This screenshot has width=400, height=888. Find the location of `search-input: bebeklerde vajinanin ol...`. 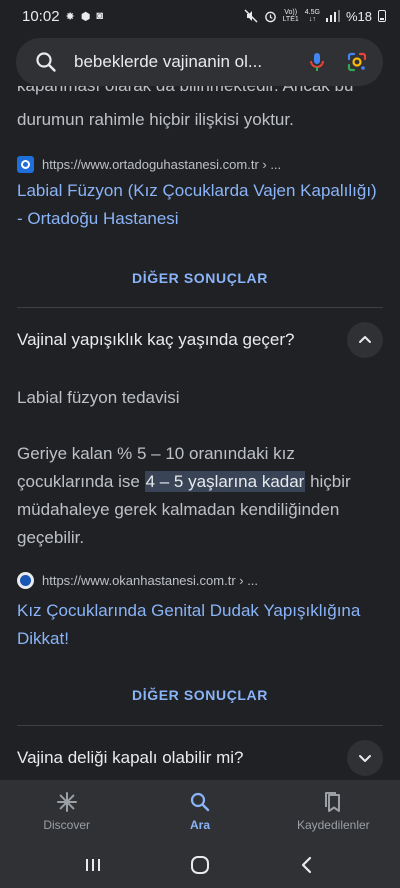

search-input: bebeklerde vajinanin ol... is located at coordinates (182, 62).